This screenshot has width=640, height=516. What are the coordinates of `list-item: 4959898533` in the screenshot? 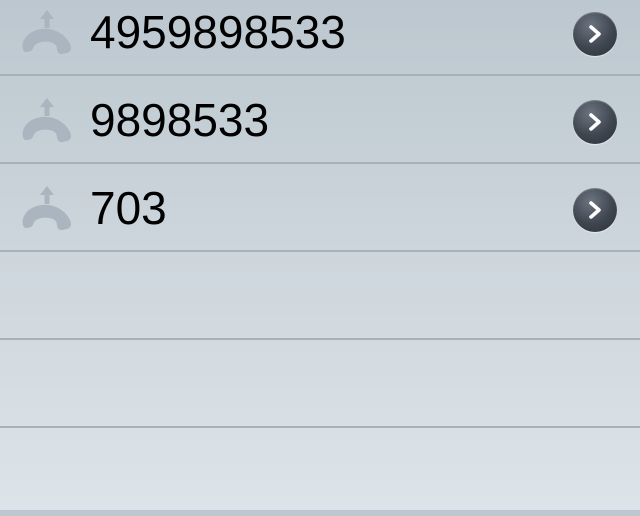 It's located at (320, 38).